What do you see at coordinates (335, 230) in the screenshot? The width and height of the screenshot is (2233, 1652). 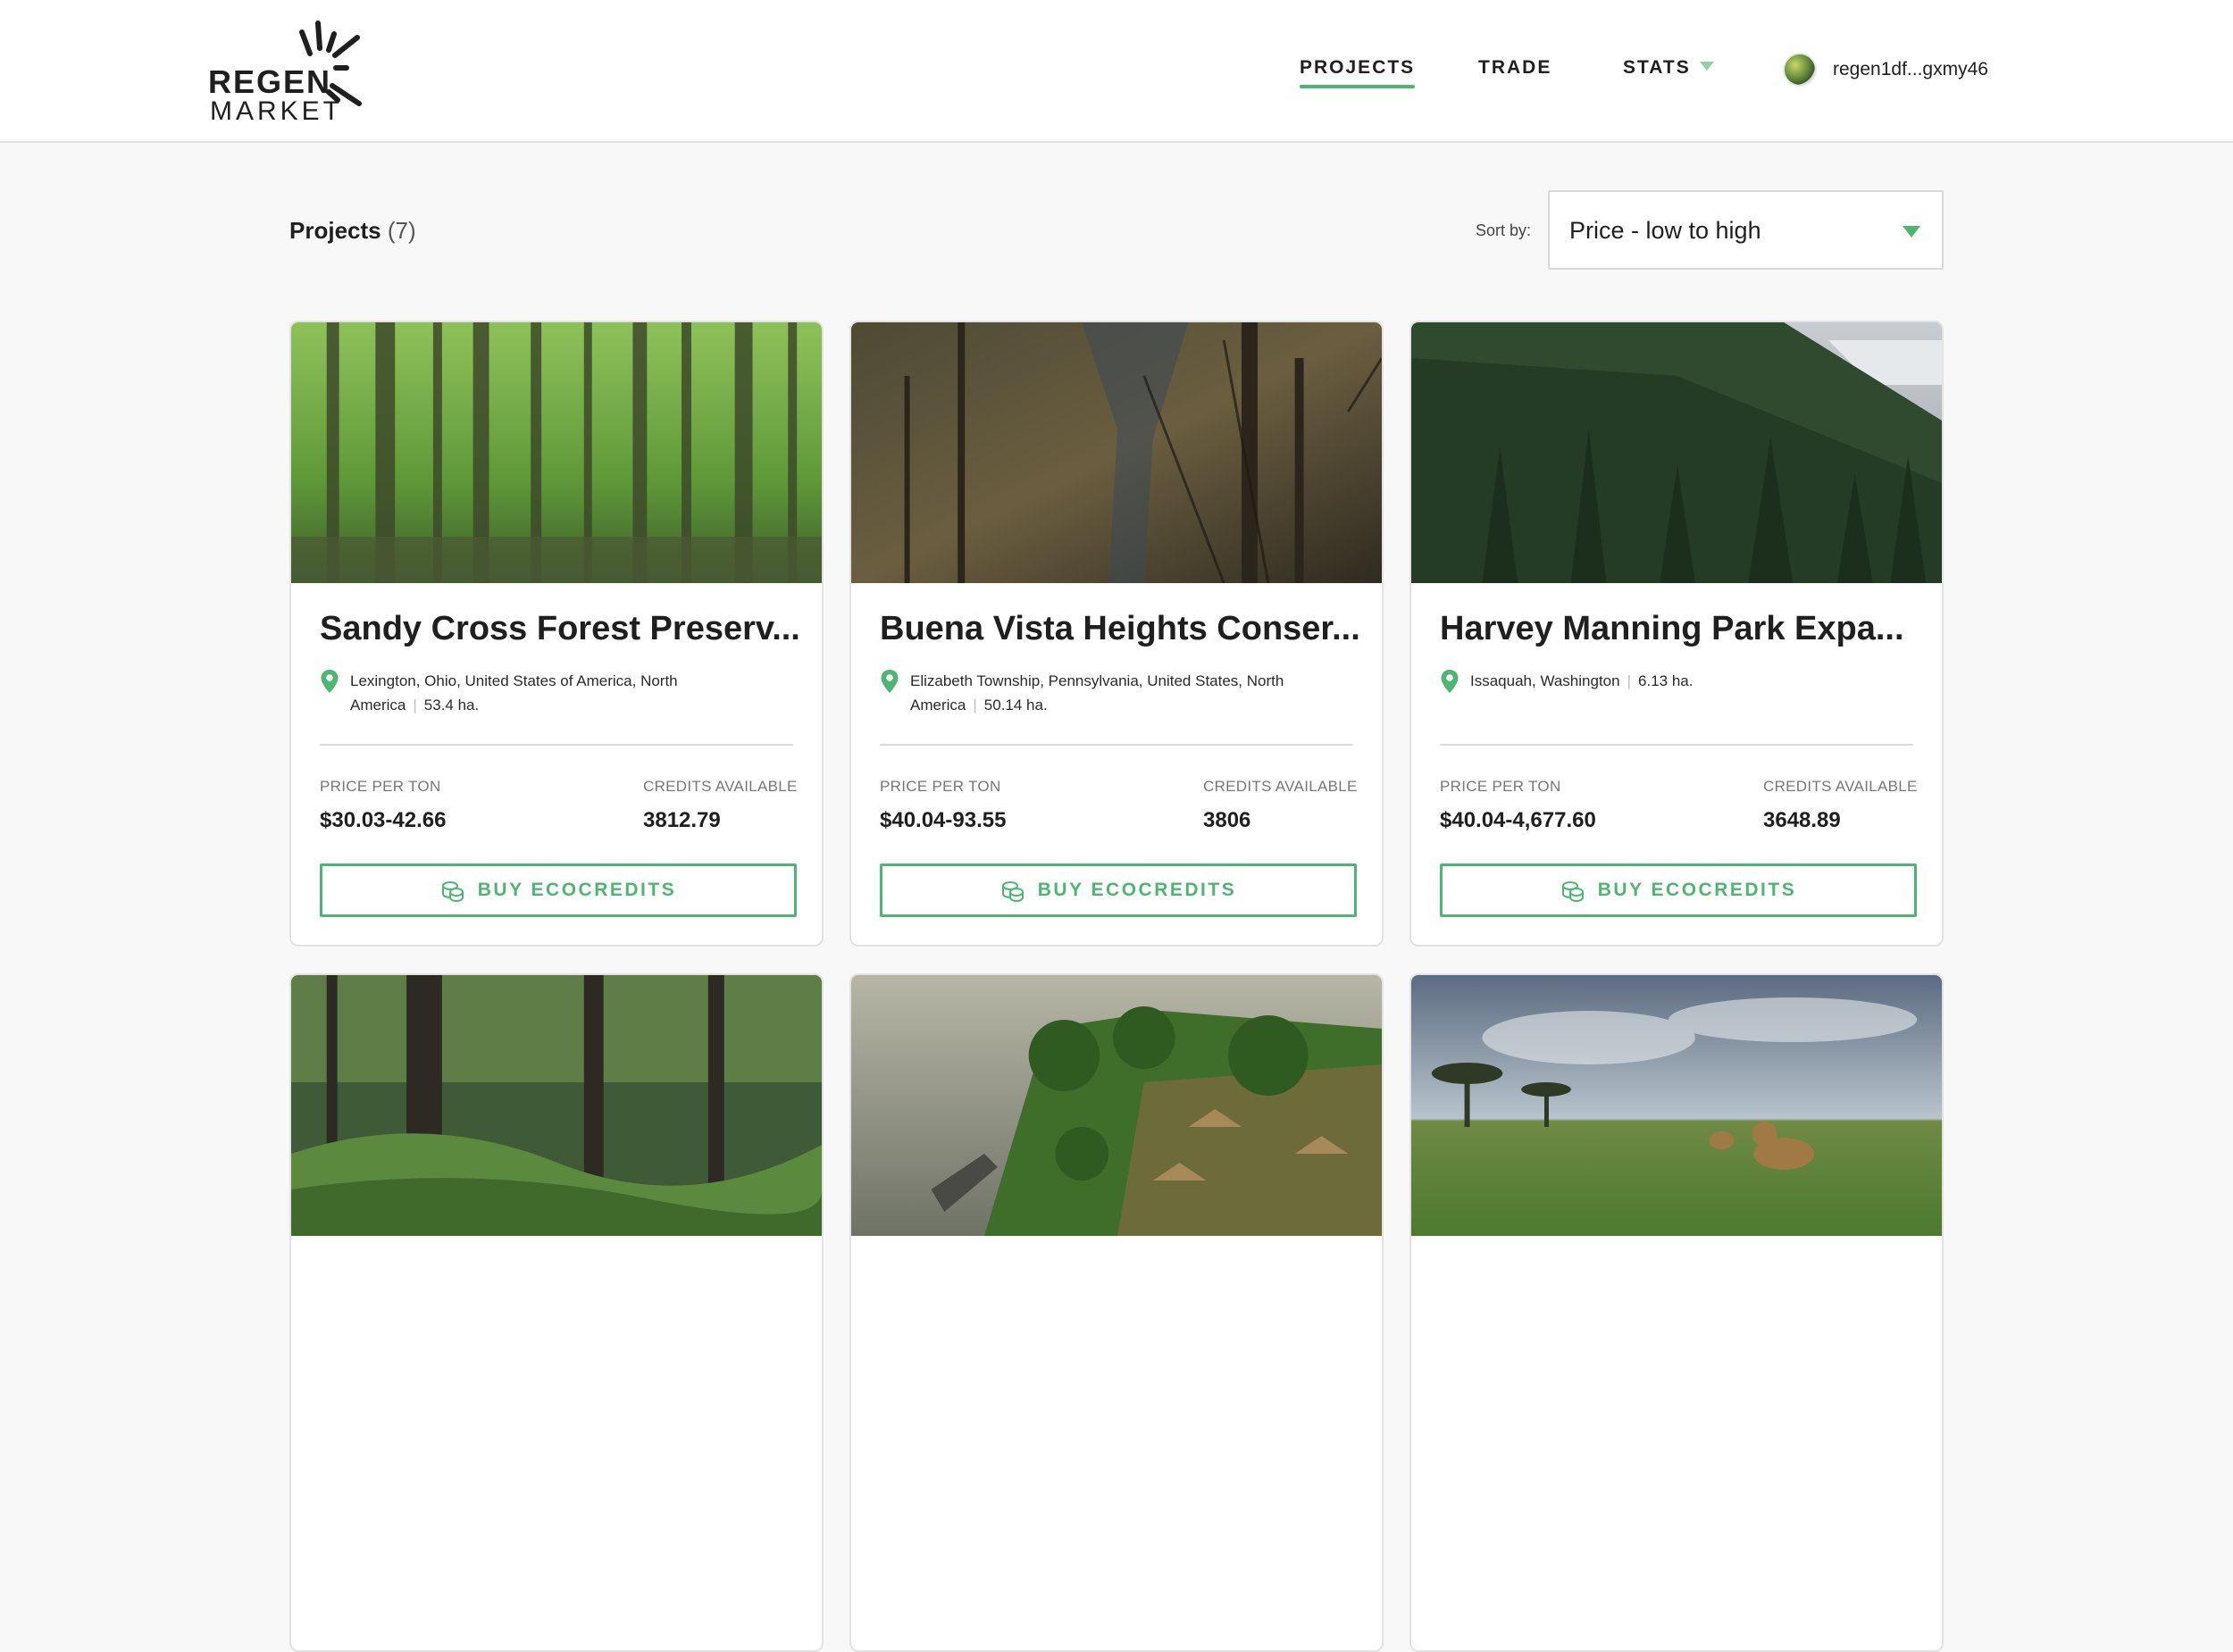 I see `page-title-label: Projects` at bounding box center [335, 230].